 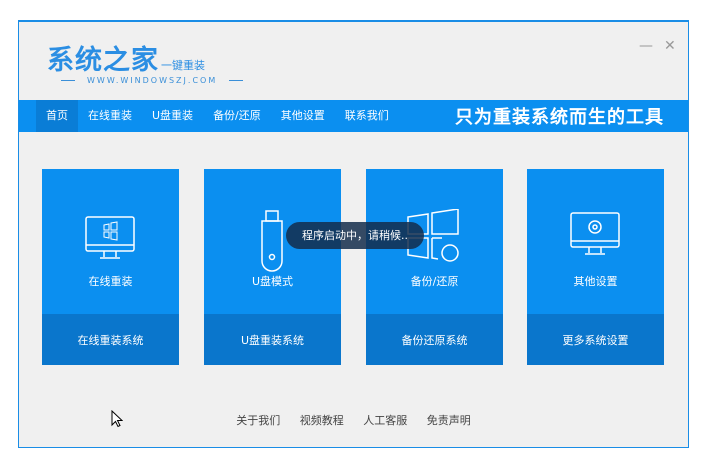 What do you see at coordinates (172, 116) in the screenshot?
I see `nav-usb-reinstall: U盘重装` at bounding box center [172, 116].